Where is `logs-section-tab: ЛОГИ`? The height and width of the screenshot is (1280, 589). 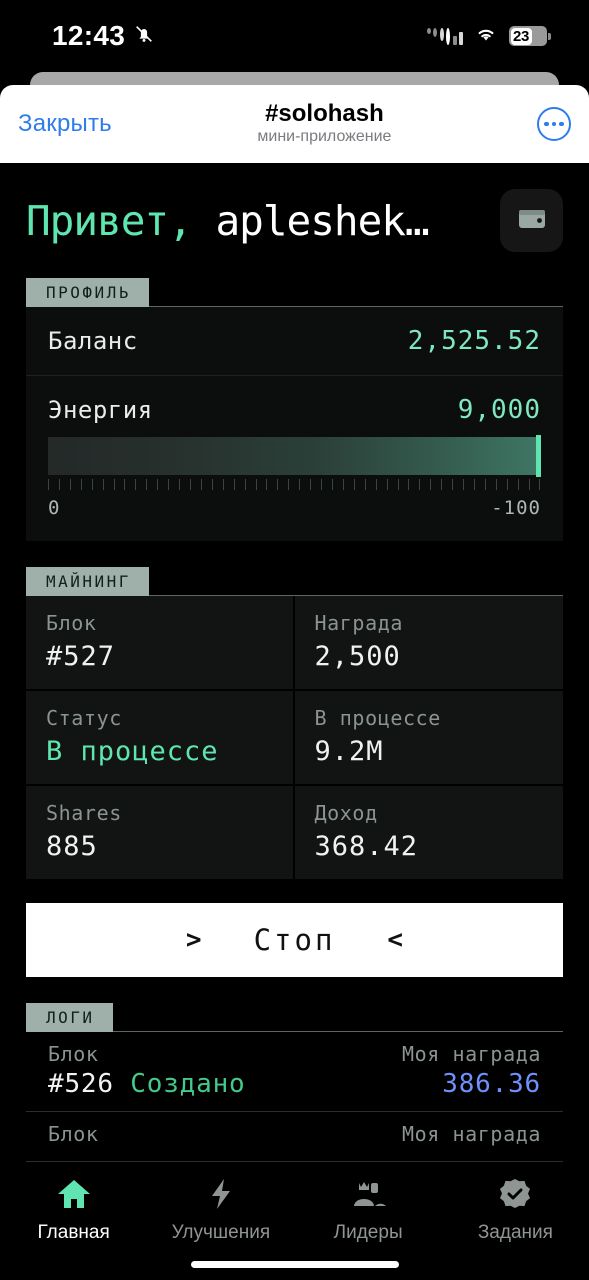 logs-section-tab: ЛОГИ is located at coordinates (69, 1017).